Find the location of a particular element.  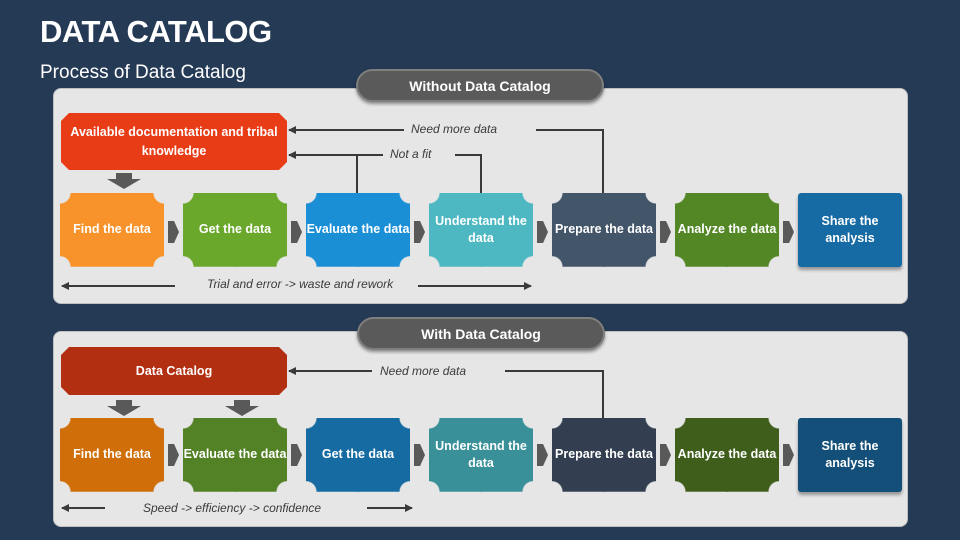

footer-speed-efficiency: Speed -> efficiency -> confidence is located at coordinates (232, 508).